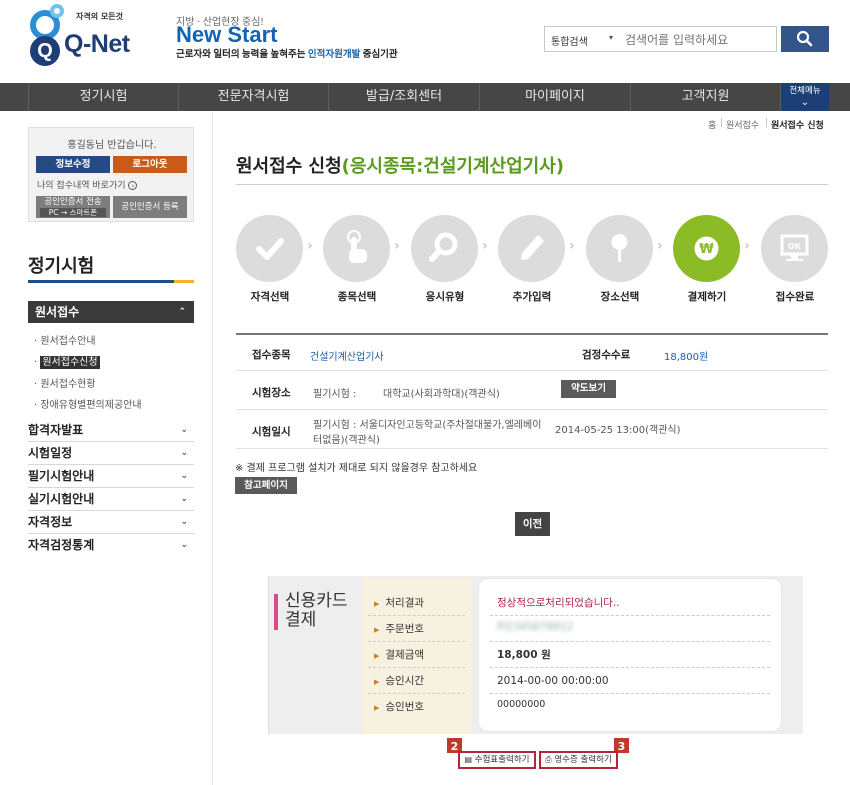 Image resolution: width=850 pixels, height=785 pixels. Describe the element at coordinates (611, 37) in the screenshot. I see `chevron-down-icon: ▾` at that location.